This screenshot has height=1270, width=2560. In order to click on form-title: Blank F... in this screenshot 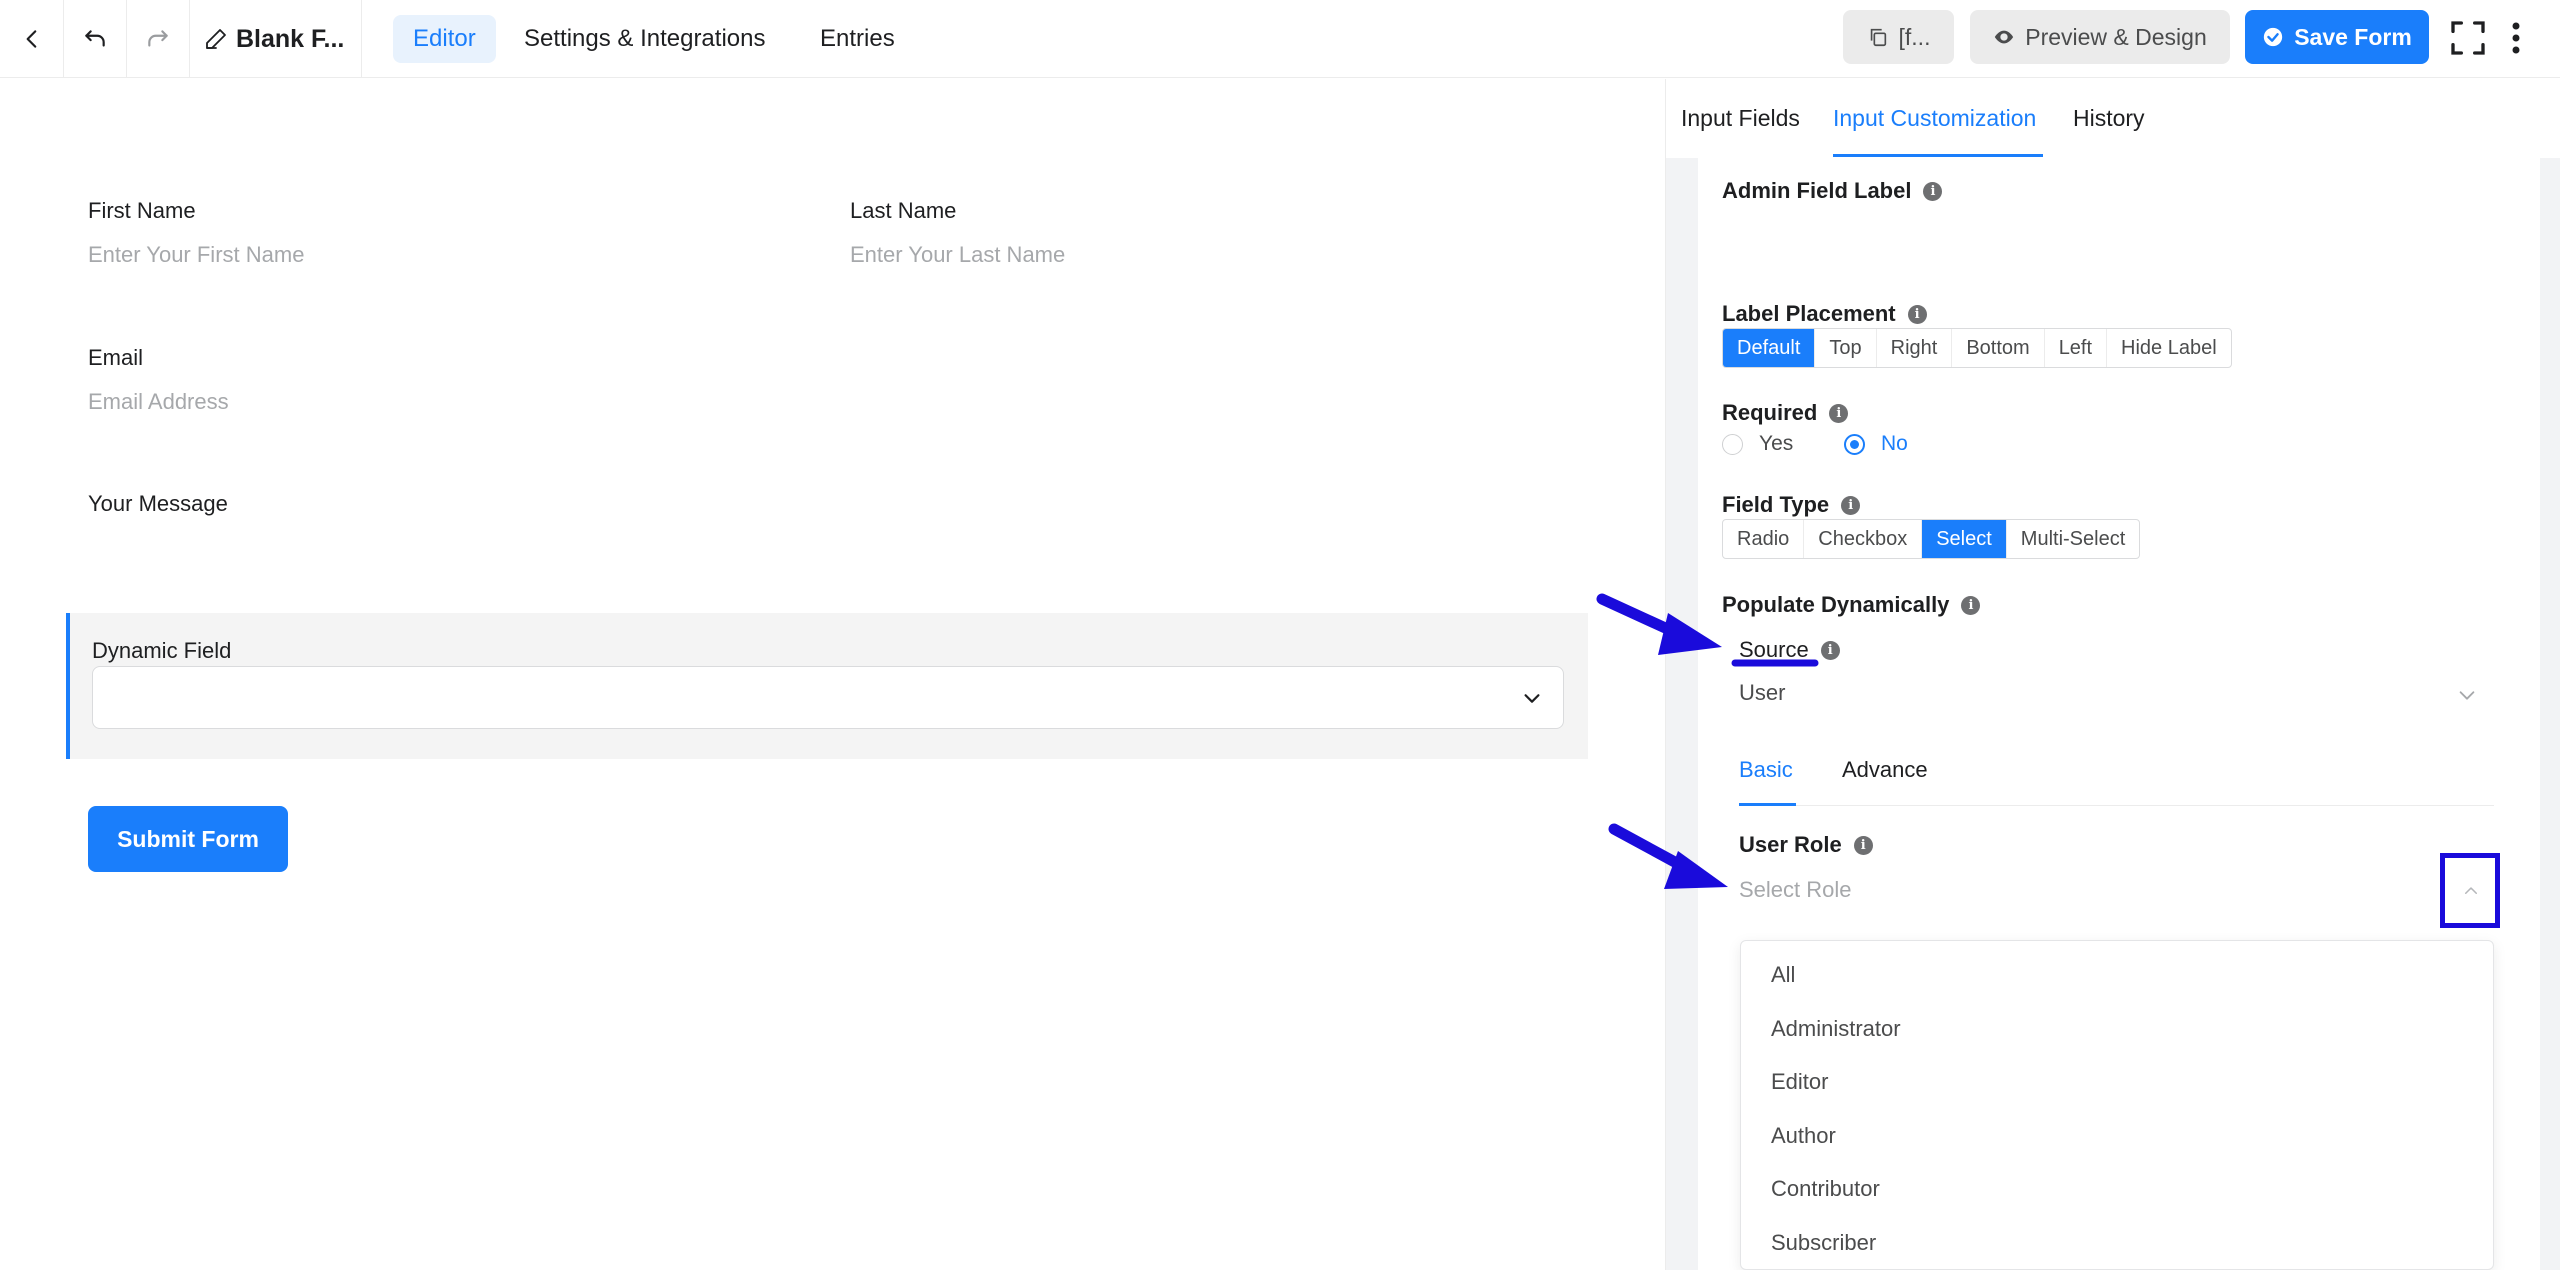, I will do `click(276, 39)`.